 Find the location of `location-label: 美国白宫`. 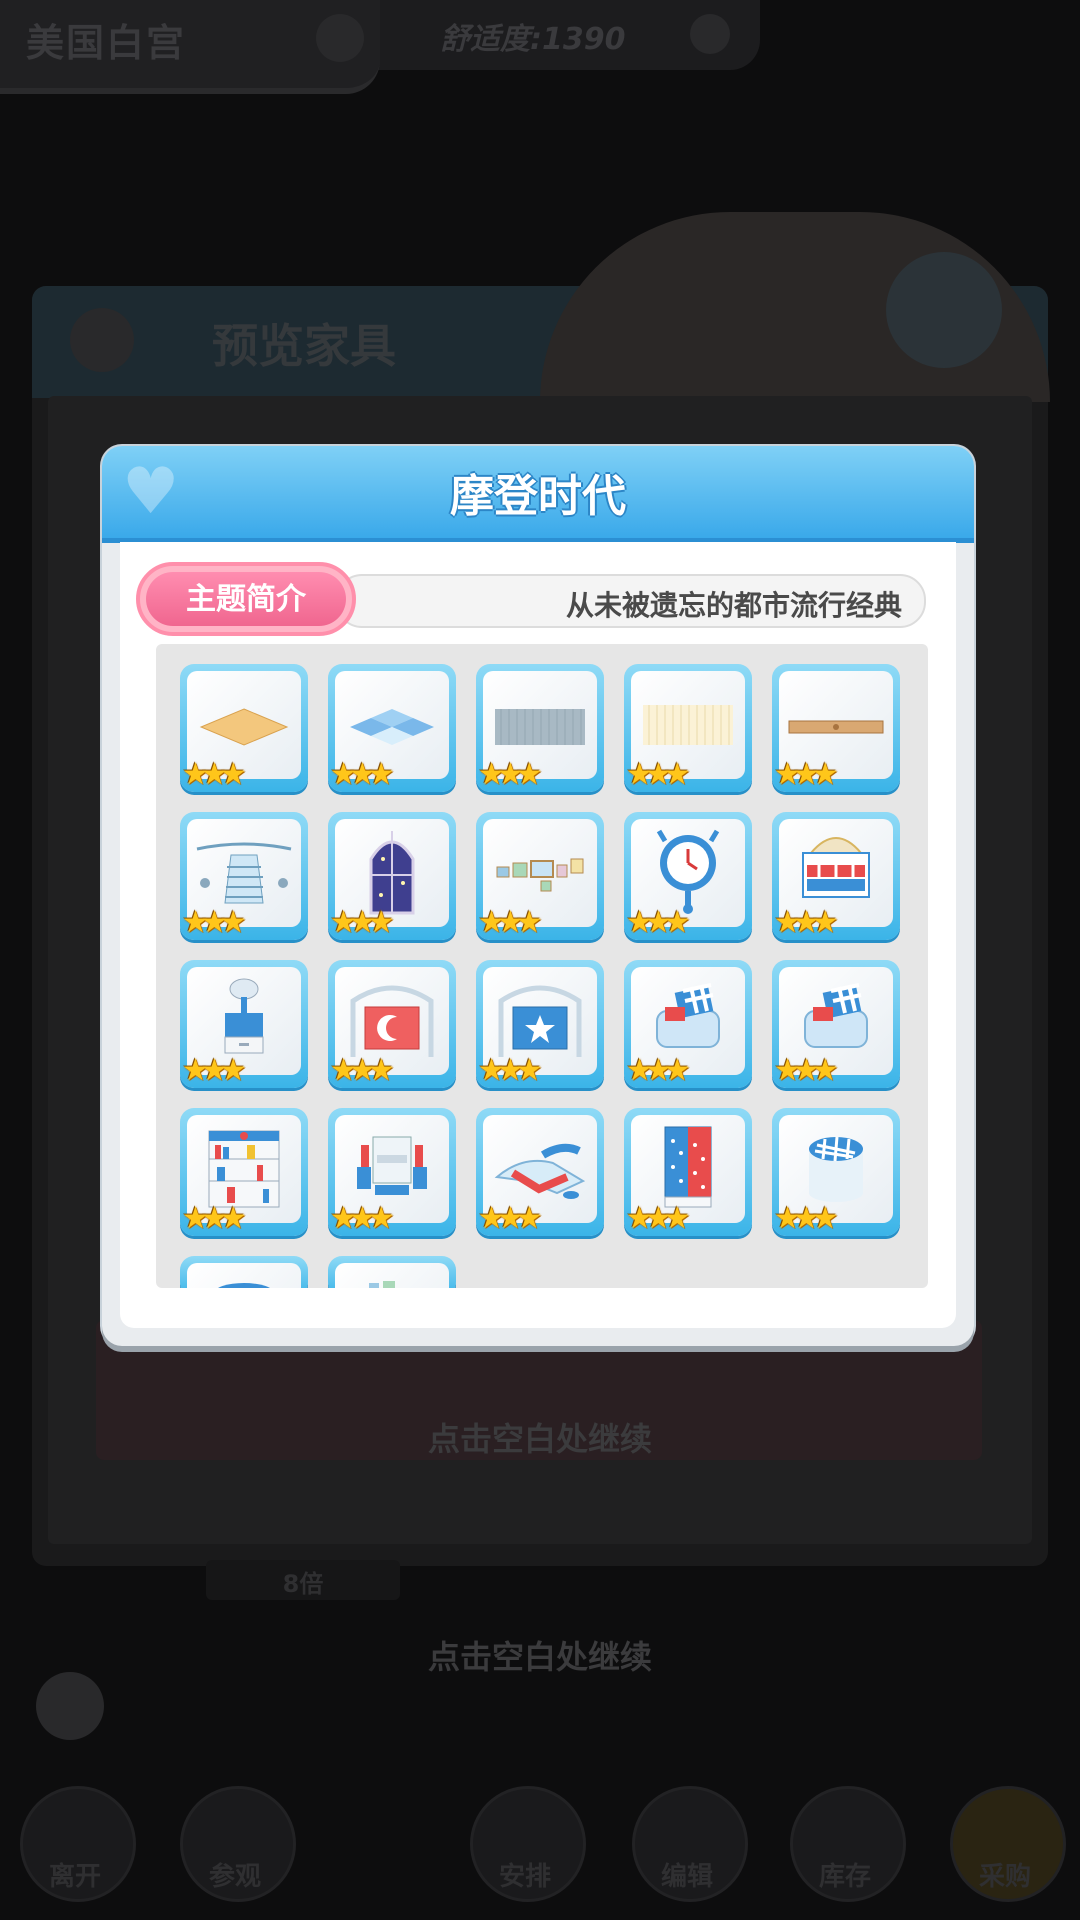

location-label: 美国白宫 is located at coordinates (106, 43).